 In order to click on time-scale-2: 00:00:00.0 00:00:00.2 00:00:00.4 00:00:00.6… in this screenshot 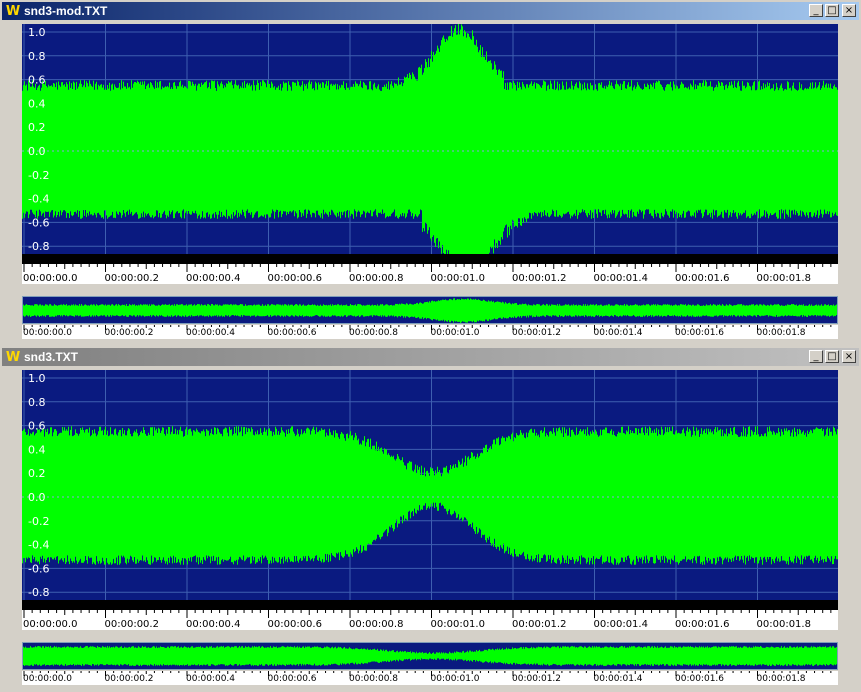, I will do `click(430, 620)`.